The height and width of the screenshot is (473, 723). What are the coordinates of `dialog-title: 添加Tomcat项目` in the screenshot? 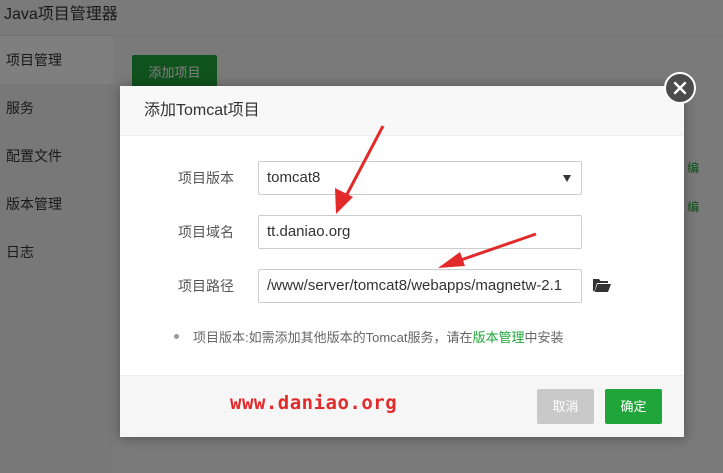 It's located at (402, 111).